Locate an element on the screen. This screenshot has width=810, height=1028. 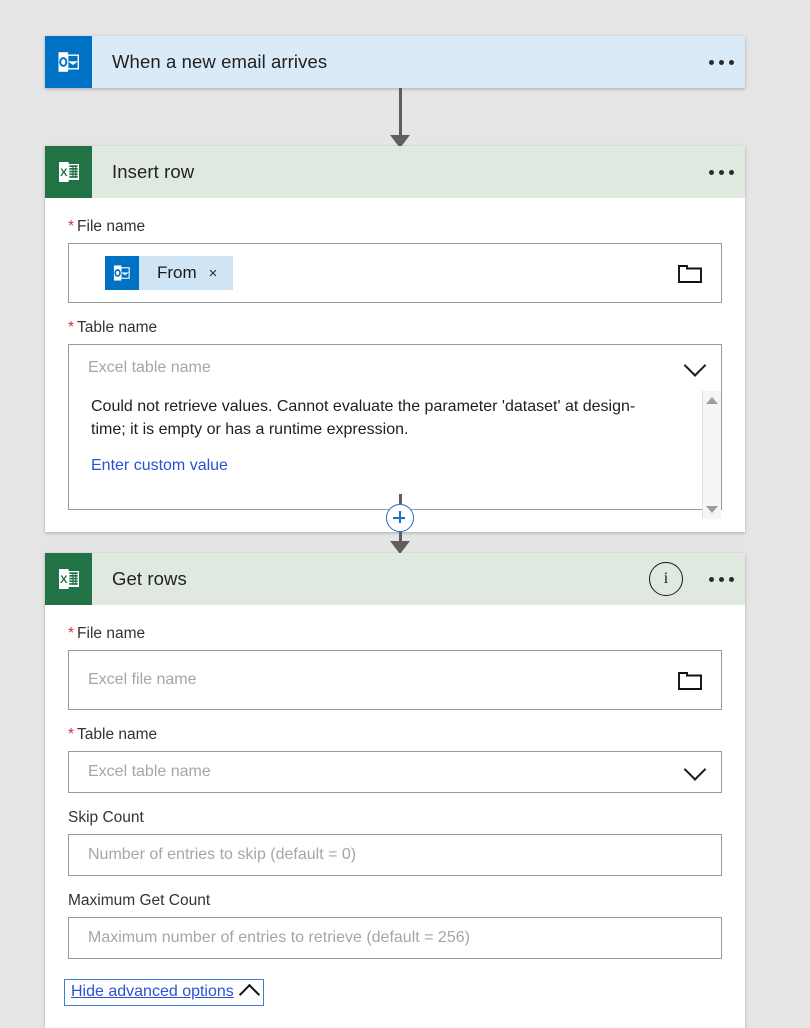
table-name-input: Excel table name is located at coordinates (395, 368).